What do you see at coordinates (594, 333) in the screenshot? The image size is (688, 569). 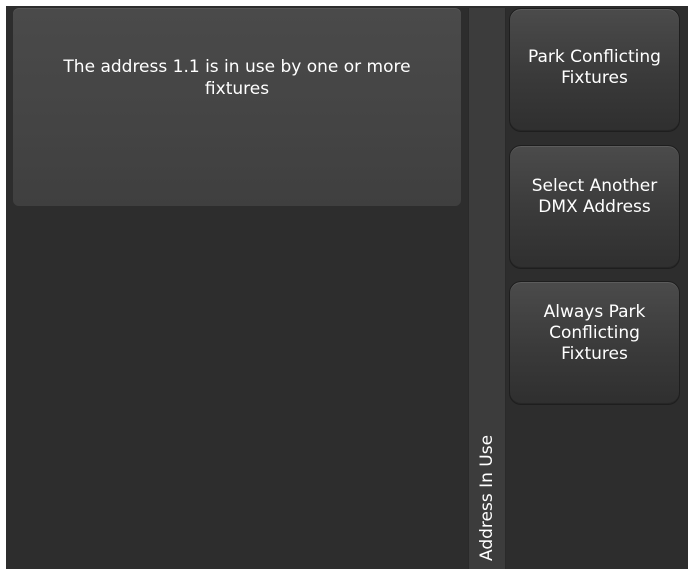 I see `always-park-conflicting-fixtures-label: Always Park Conflicting Fixtures` at bounding box center [594, 333].